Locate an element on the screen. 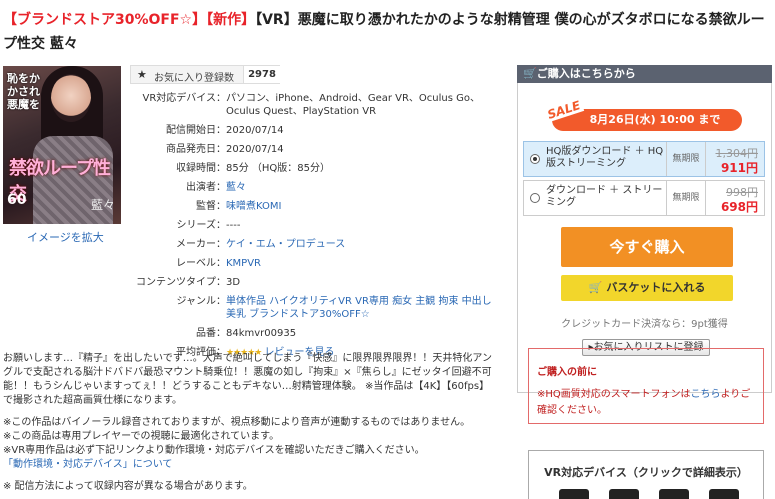 The width and height of the screenshot is (775, 499). spec-key: 品番 is located at coordinates (206, 333).